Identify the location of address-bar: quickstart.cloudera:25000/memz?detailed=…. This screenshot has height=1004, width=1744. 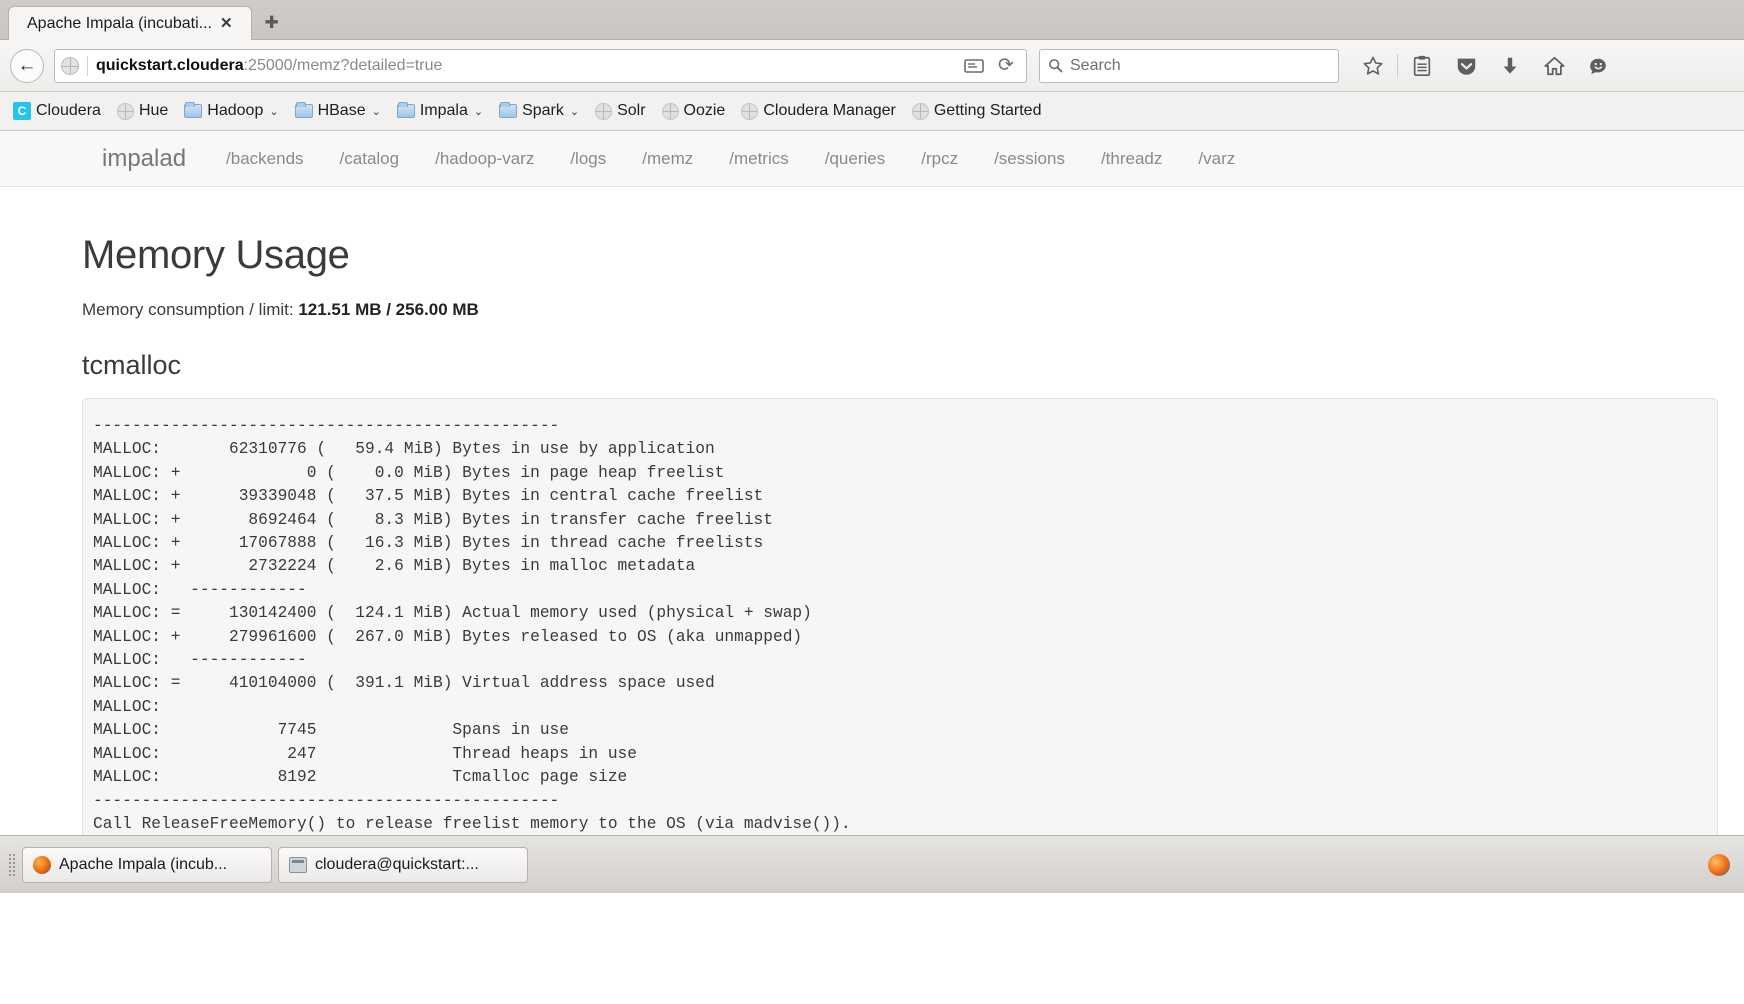
(540, 65).